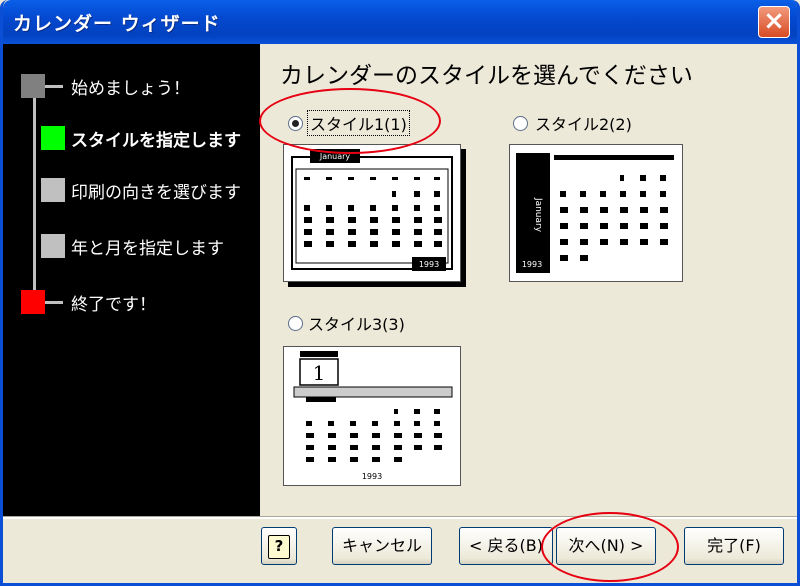 This screenshot has width=800, height=586. I want to click on next-button: 次へ(N) >, so click(606, 546).